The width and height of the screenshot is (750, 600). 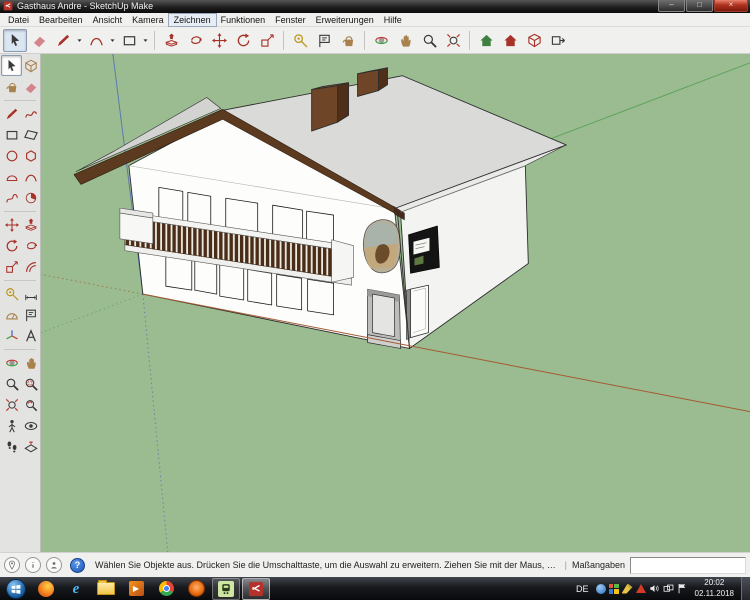 I want to click on palette-circle-tool, so click(x=11, y=155).